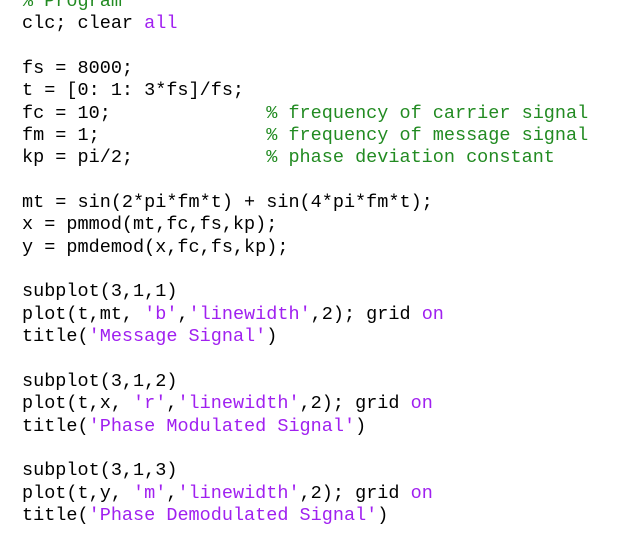 This screenshot has height=558, width=635. What do you see at coordinates (83, 24) in the screenshot?
I see `code-token-plain: clc; clear` at bounding box center [83, 24].